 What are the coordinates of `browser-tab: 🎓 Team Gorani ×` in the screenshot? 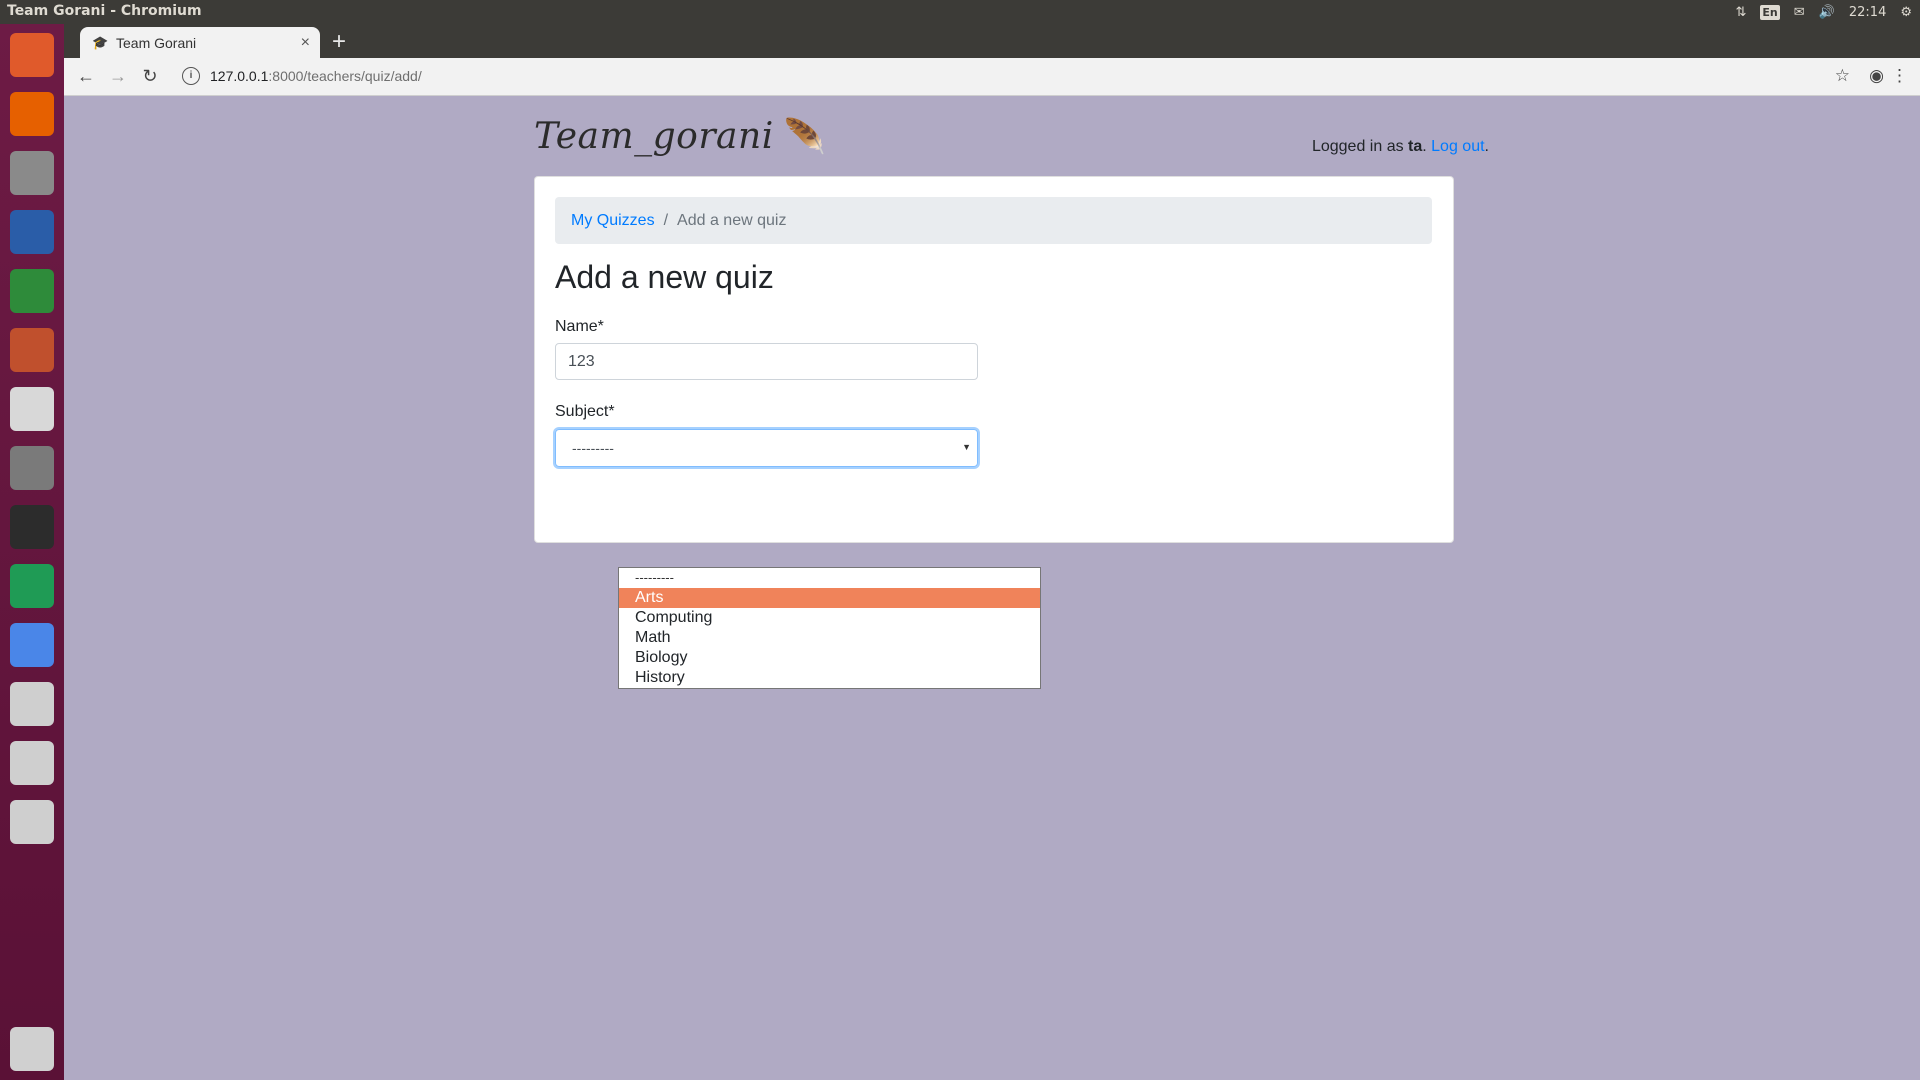 It's located at (200, 42).